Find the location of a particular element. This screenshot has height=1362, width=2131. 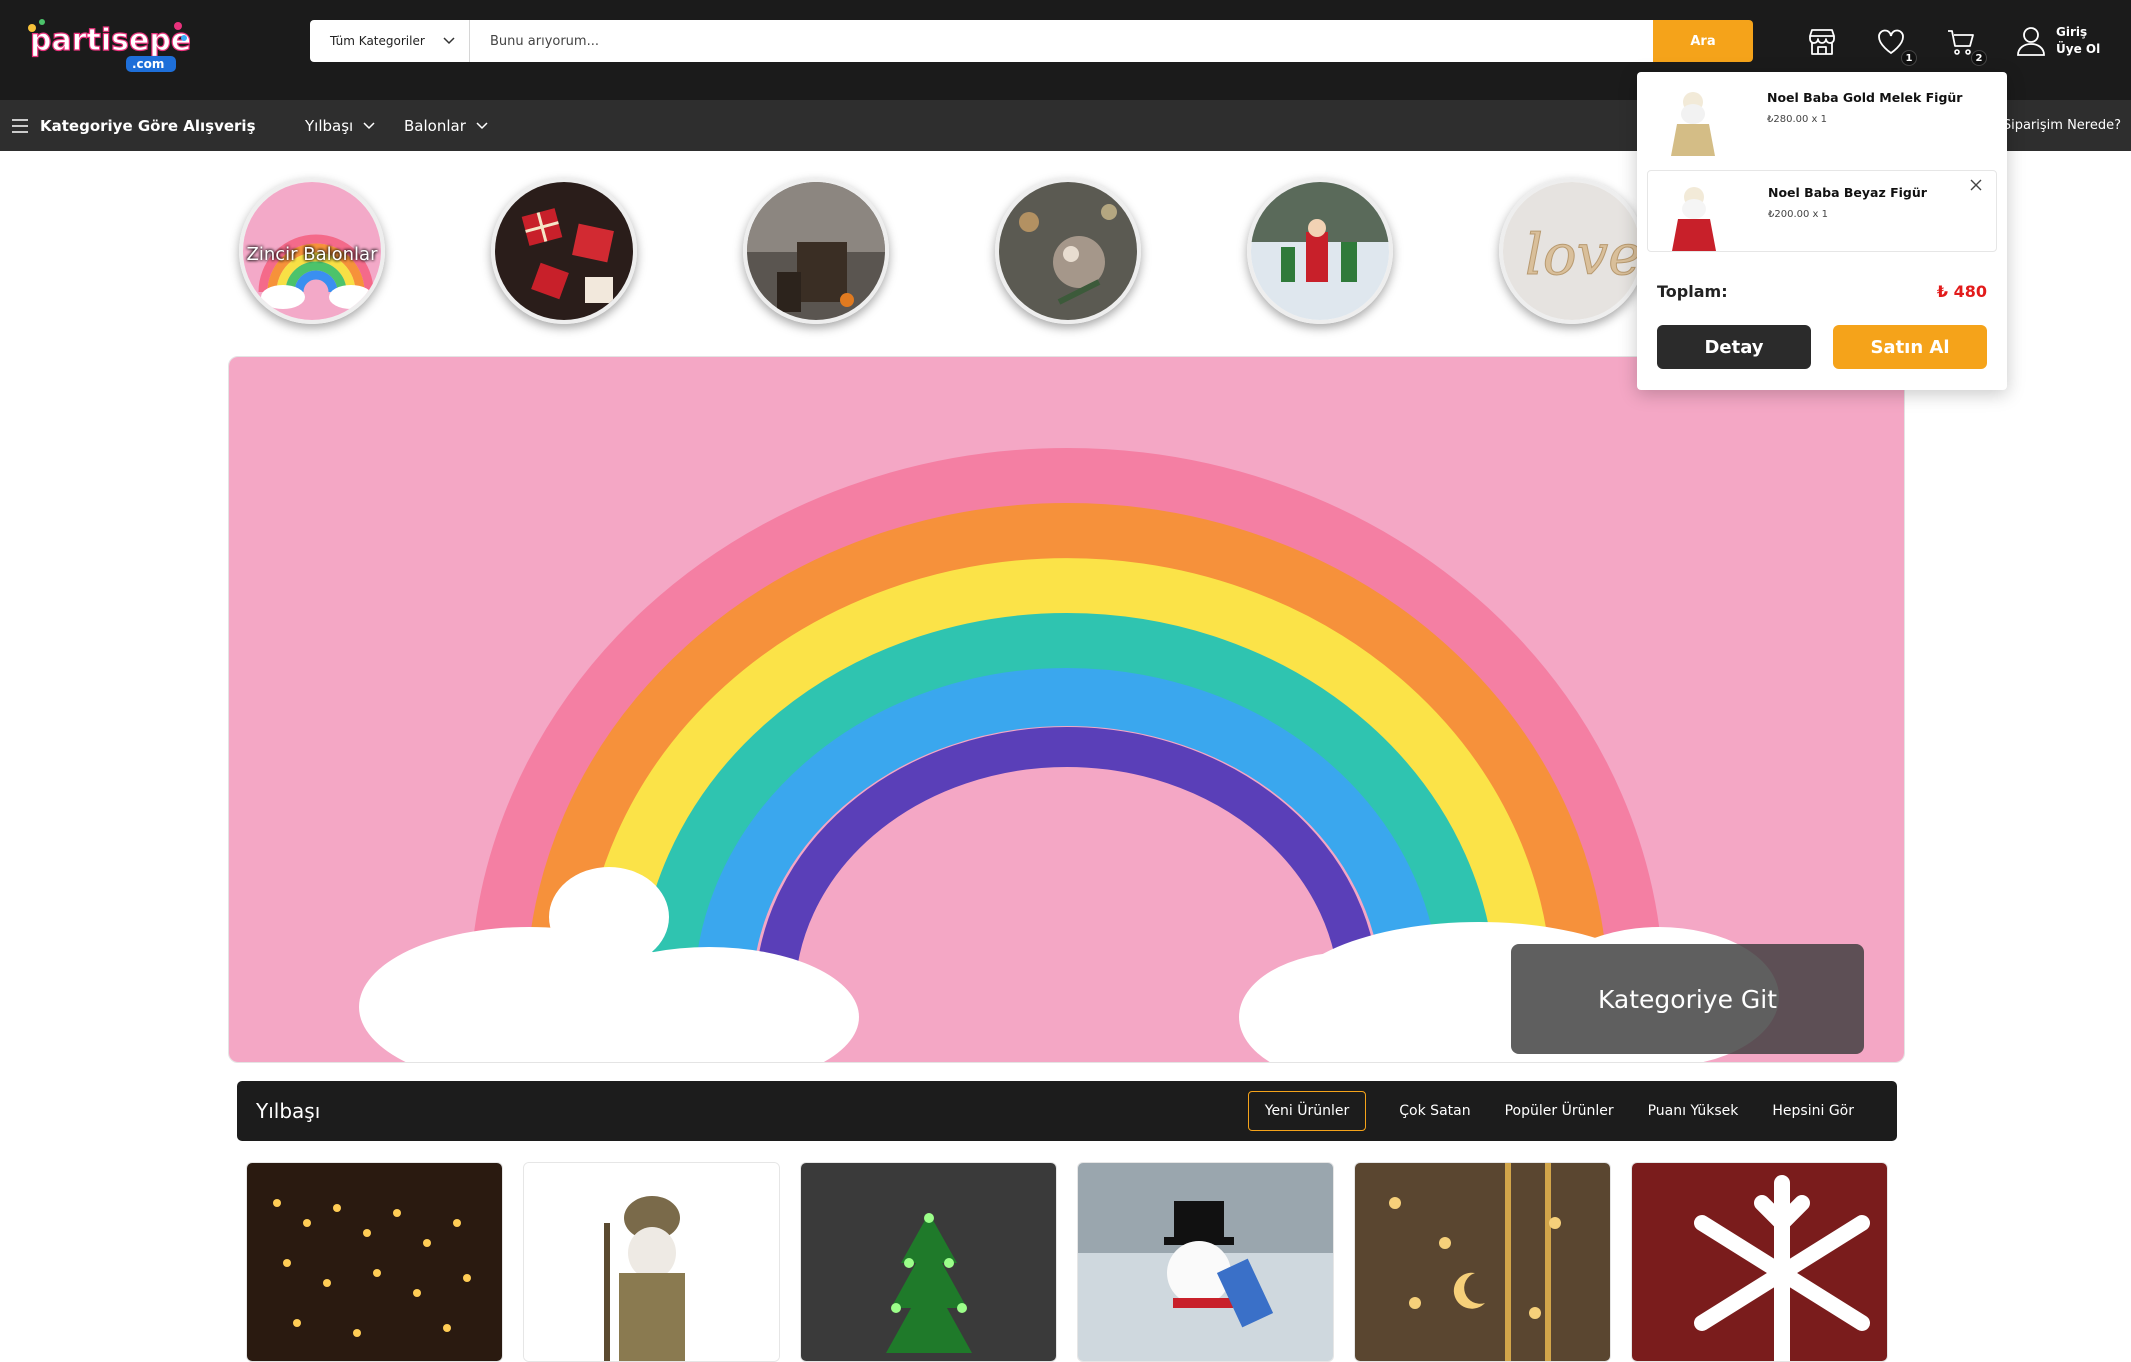

tab-cok-satan: Çok Satan is located at coordinates (1434, 1111).